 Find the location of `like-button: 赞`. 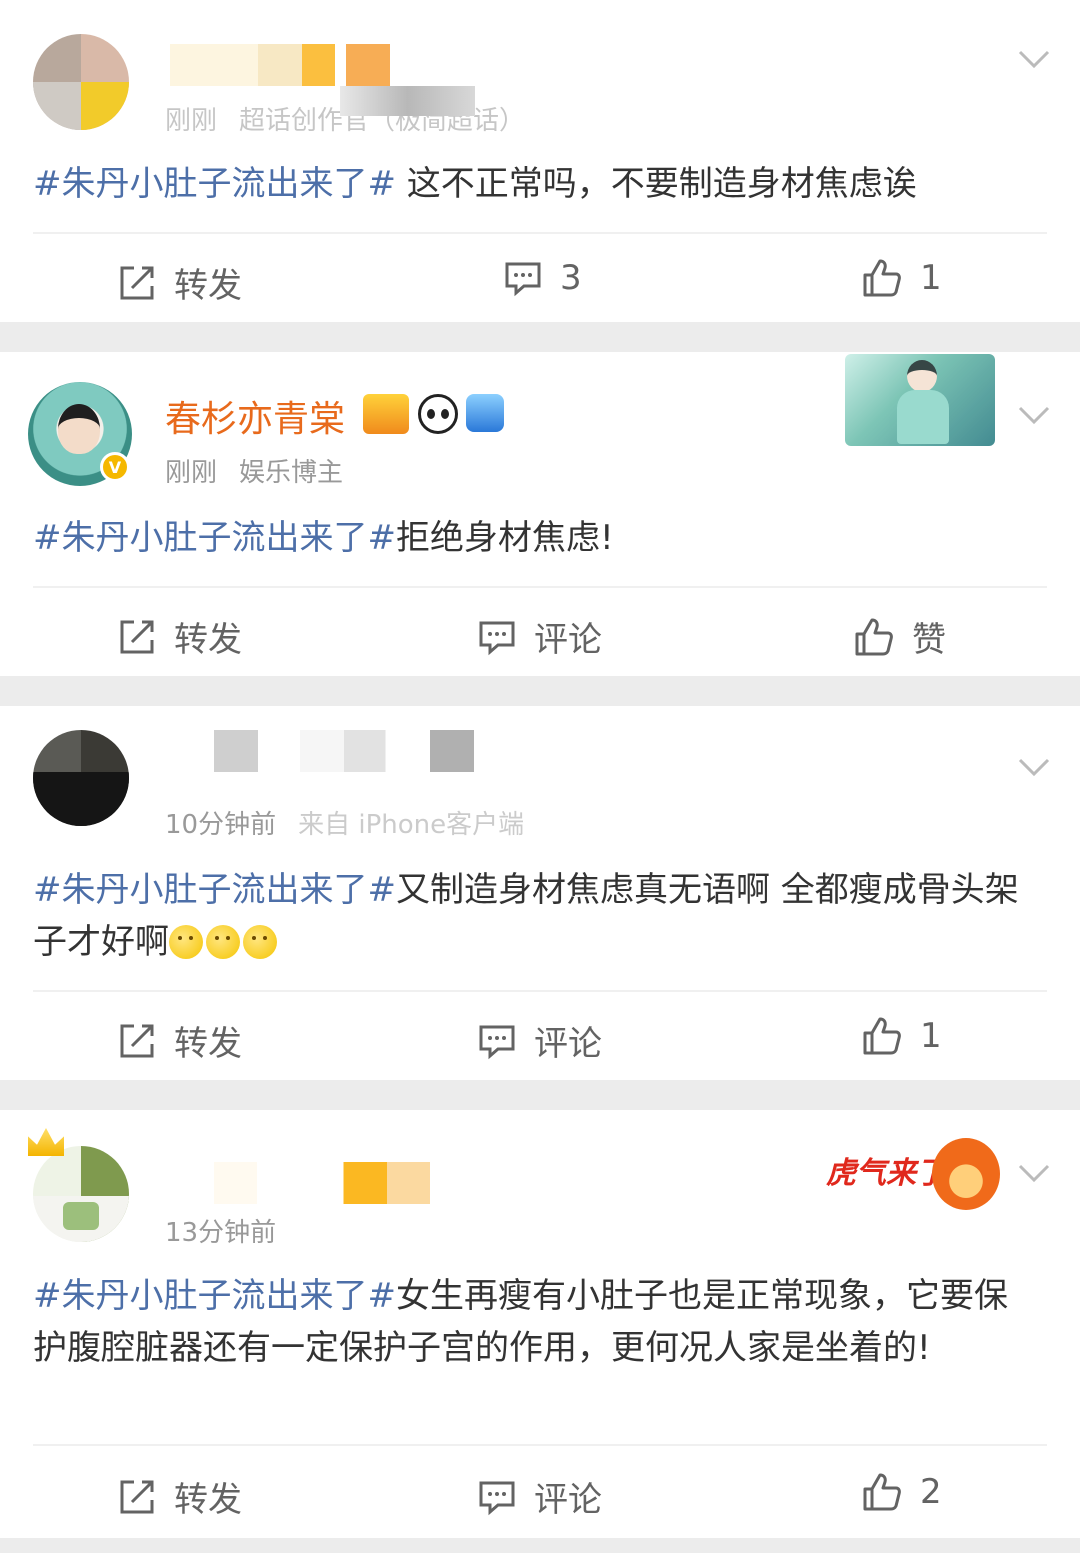

like-button: 赞 is located at coordinates (900, 636).